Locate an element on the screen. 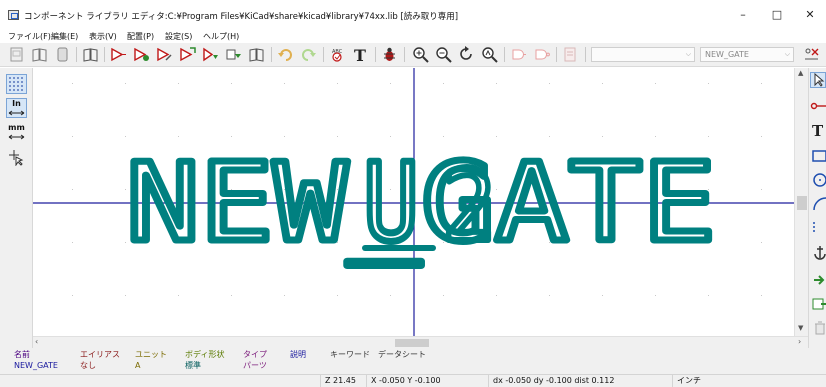 The image size is (826, 387). menu-place: 配置(P) is located at coordinates (140, 36).